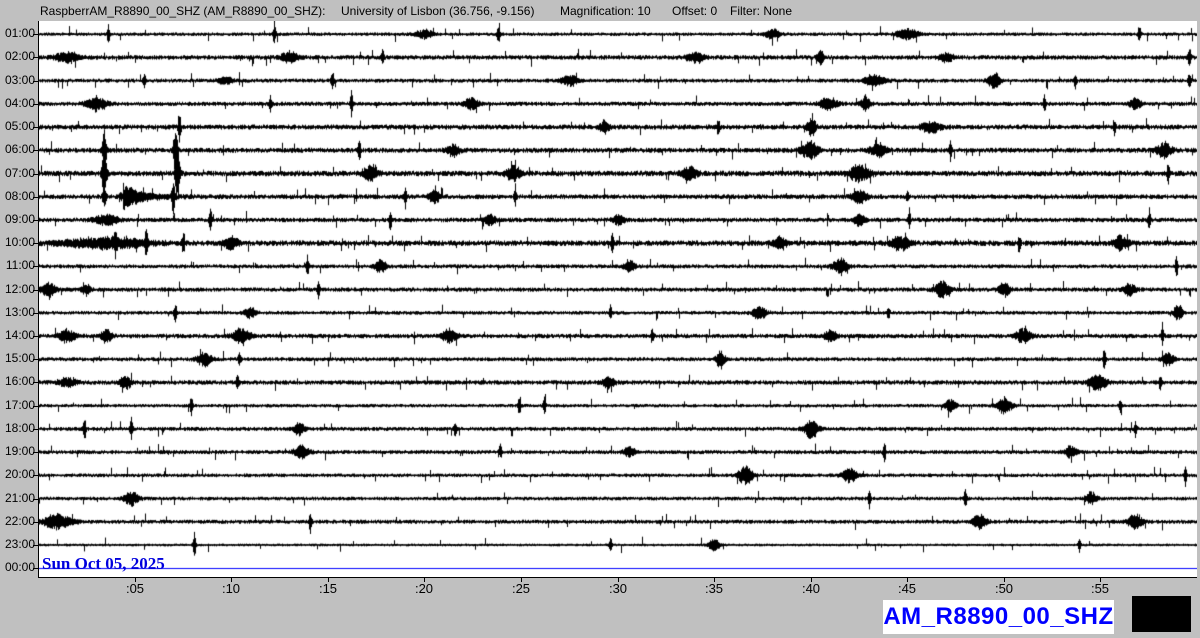 Image resolution: width=1200 pixels, height=638 pixels. I want to click on hour-label: 06:00, so click(19, 149).